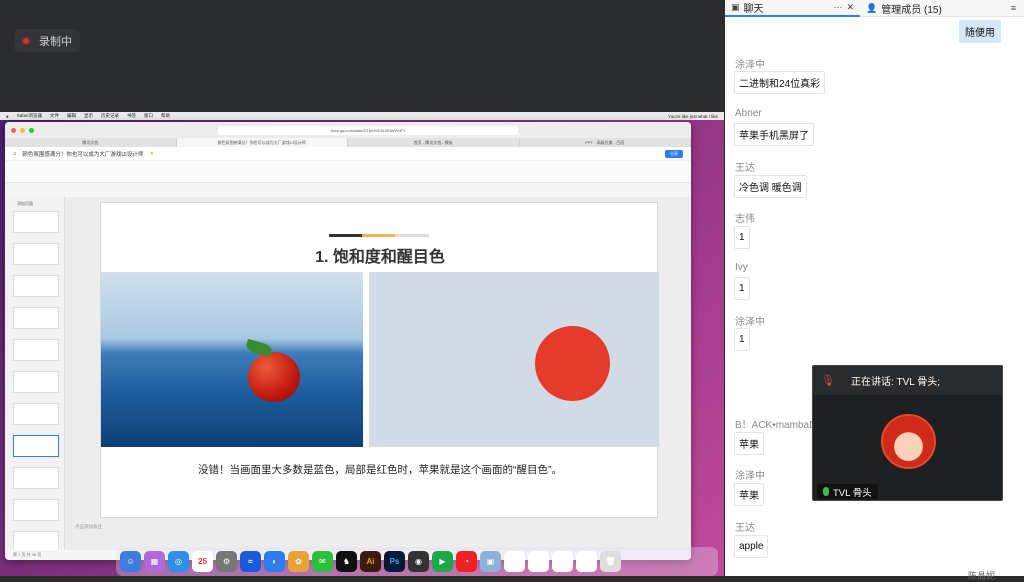 This screenshot has height=582, width=1024. What do you see at coordinates (346, 561) in the screenshot?
I see `qq-icon: ♞` at bounding box center [346, 561].